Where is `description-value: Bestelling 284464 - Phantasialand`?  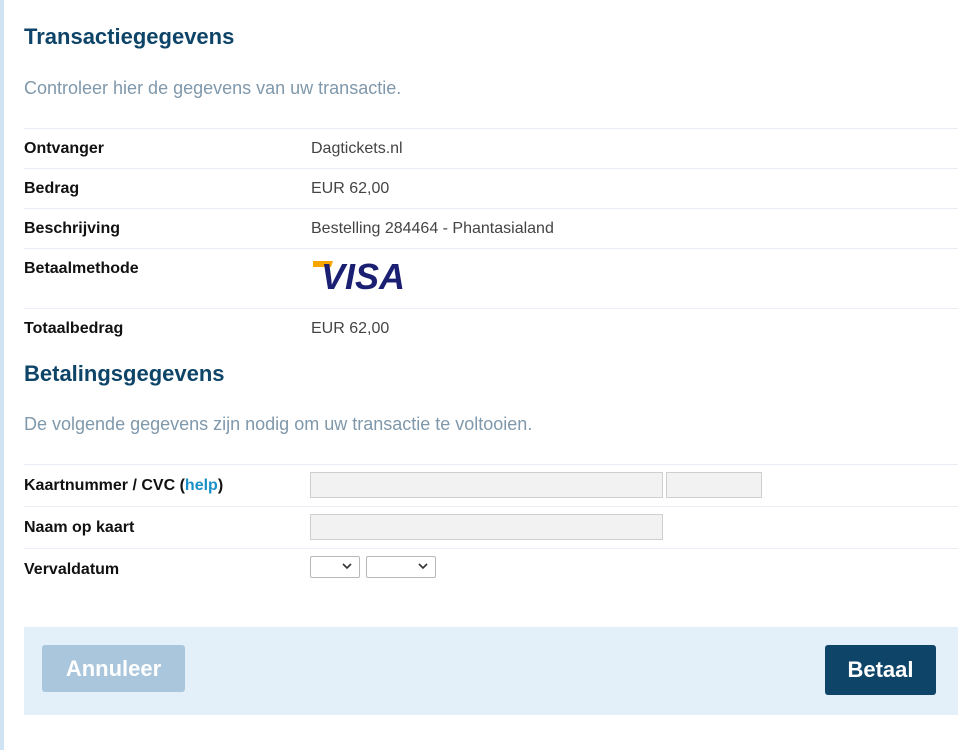 description-value: Bestelling 284464 - Phantasialand is located at coordinates (432, 228).